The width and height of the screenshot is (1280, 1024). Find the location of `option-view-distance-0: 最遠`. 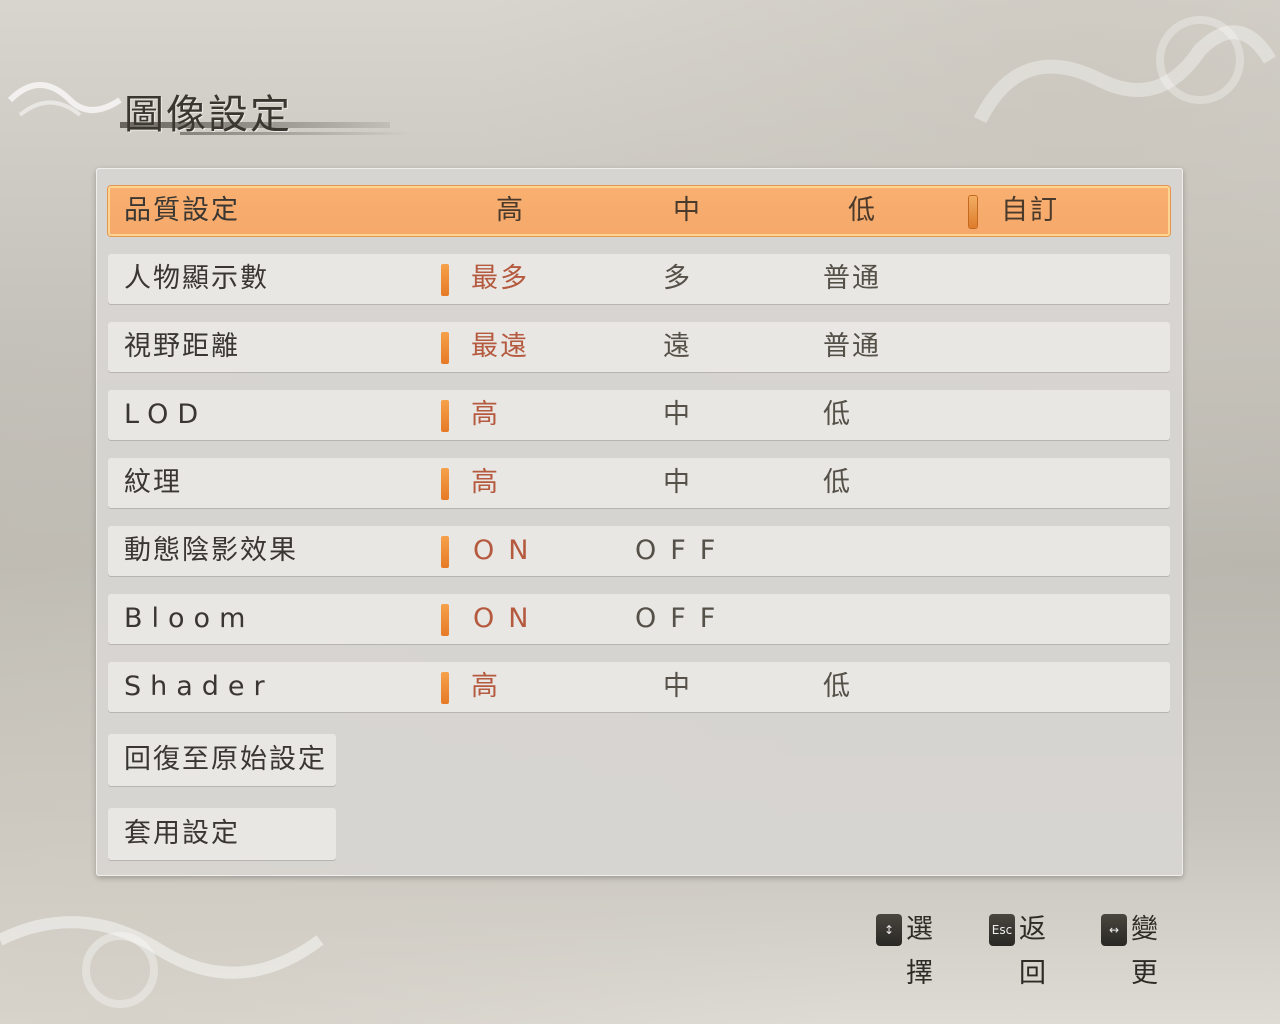

option-view-distance-0: 最遠 is located at coordinates (500, 347).